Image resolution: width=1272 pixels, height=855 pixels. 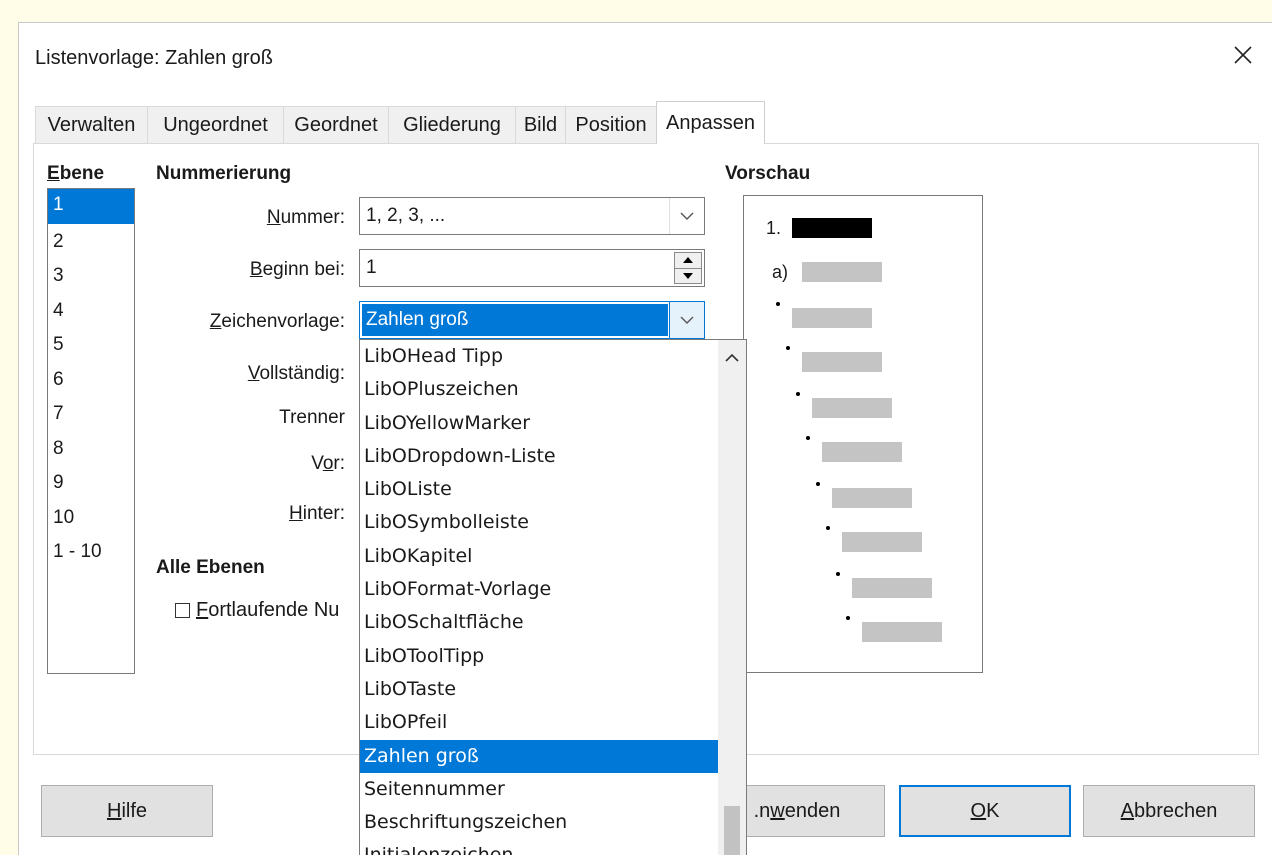 What do you see at coordinates (371, 267) in the screenshot?
I see `start-spinbox-value: 1` at bounding box center [371, 267].